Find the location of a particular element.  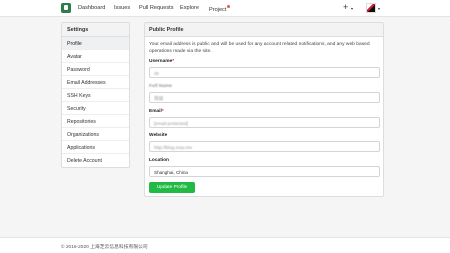

email-required-mark: * is located at coordinates (162, 111).